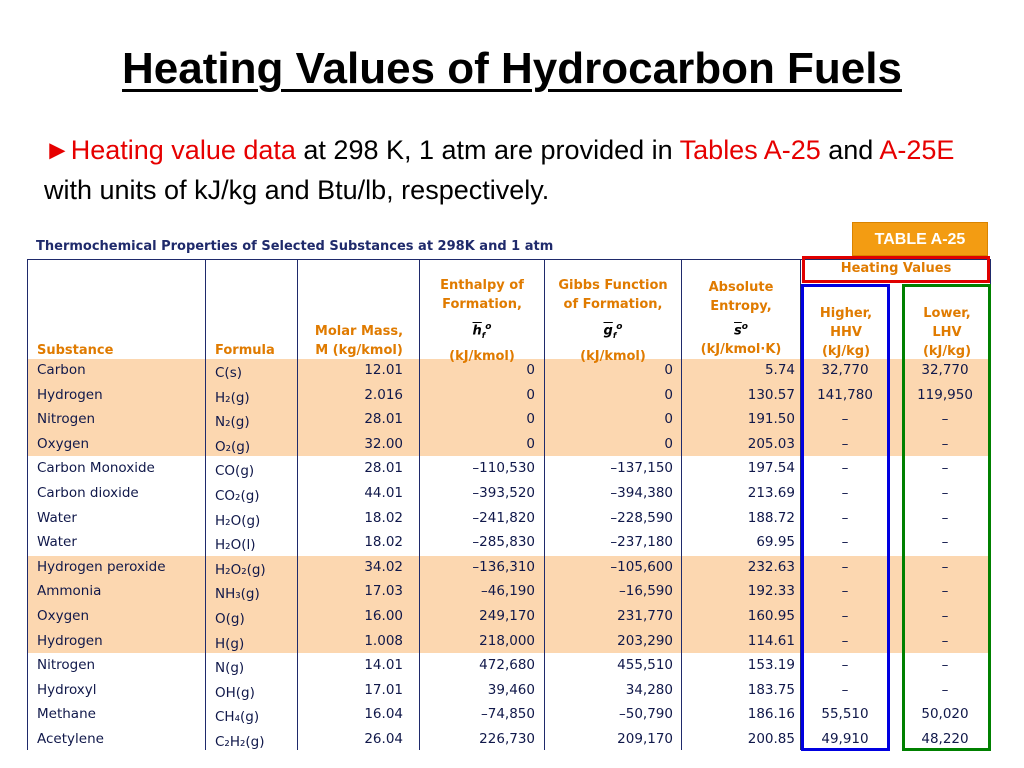 Image resolution: width=1024 pixels, height=768 pixels. Describe the element at coordinates (845, 517) in the screenshot. I see `hhv-column-highlight` at that location.